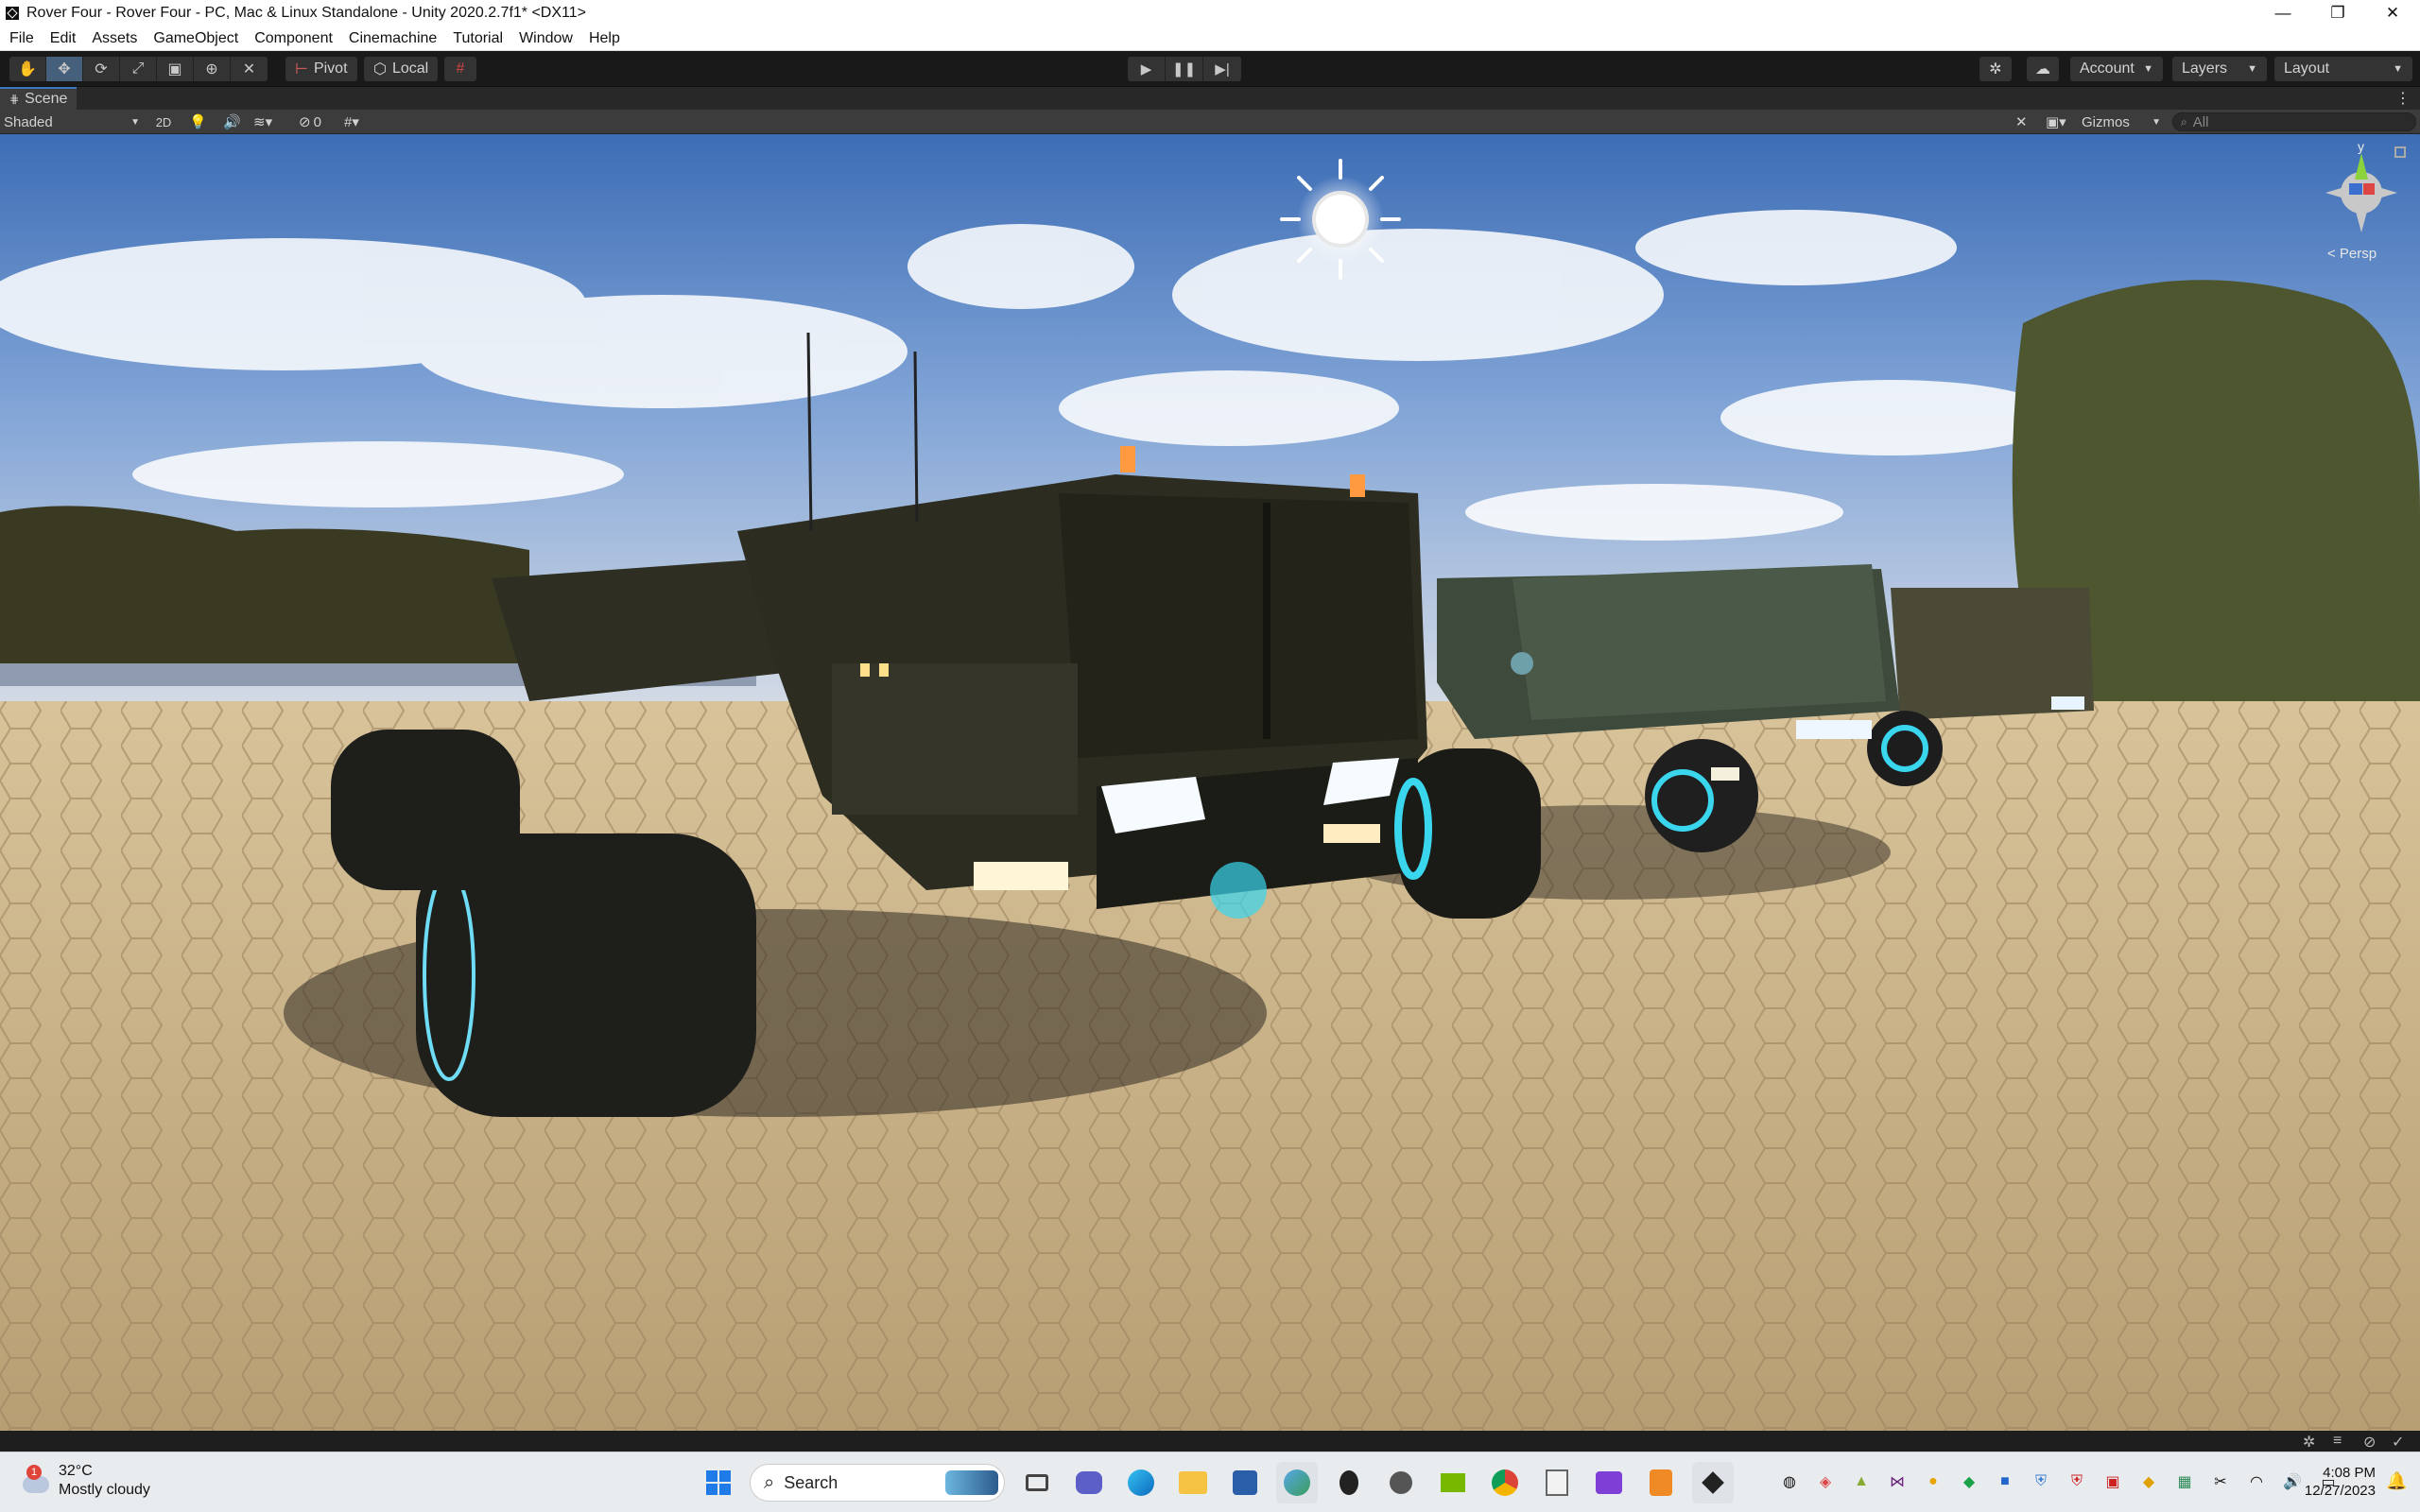 The width and height of the screenshot is (2420, 1512). Describe the element at coordinates (104, 1490) in the screenshot. I see `weather-desc: Mostly cloudy` at that location.